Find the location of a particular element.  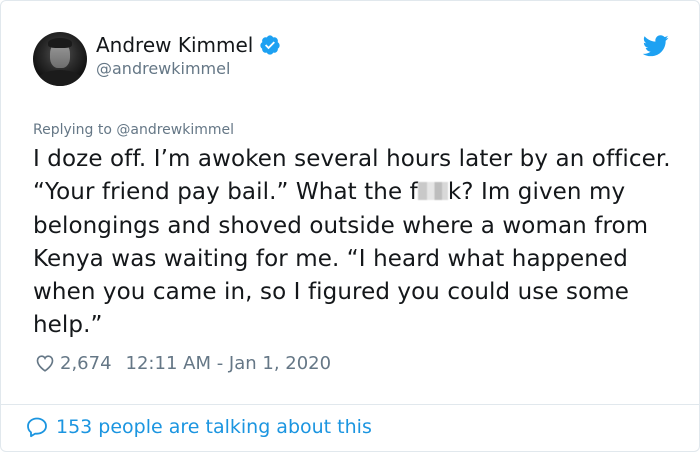

conversation-link: 153 people are talking about this is located at coordinates (198, 427).